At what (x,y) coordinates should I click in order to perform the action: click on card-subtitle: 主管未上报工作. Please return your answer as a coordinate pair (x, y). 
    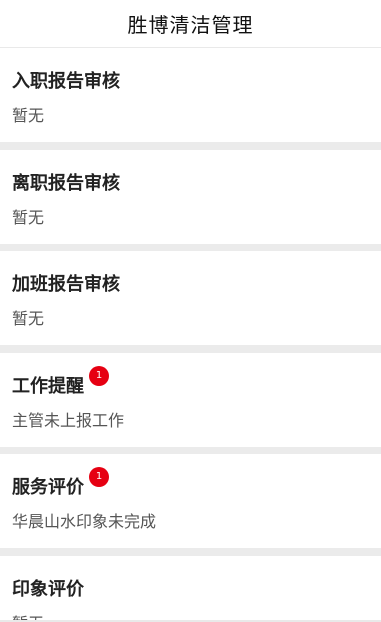
    Looking at the image, I should click on (68, 420).